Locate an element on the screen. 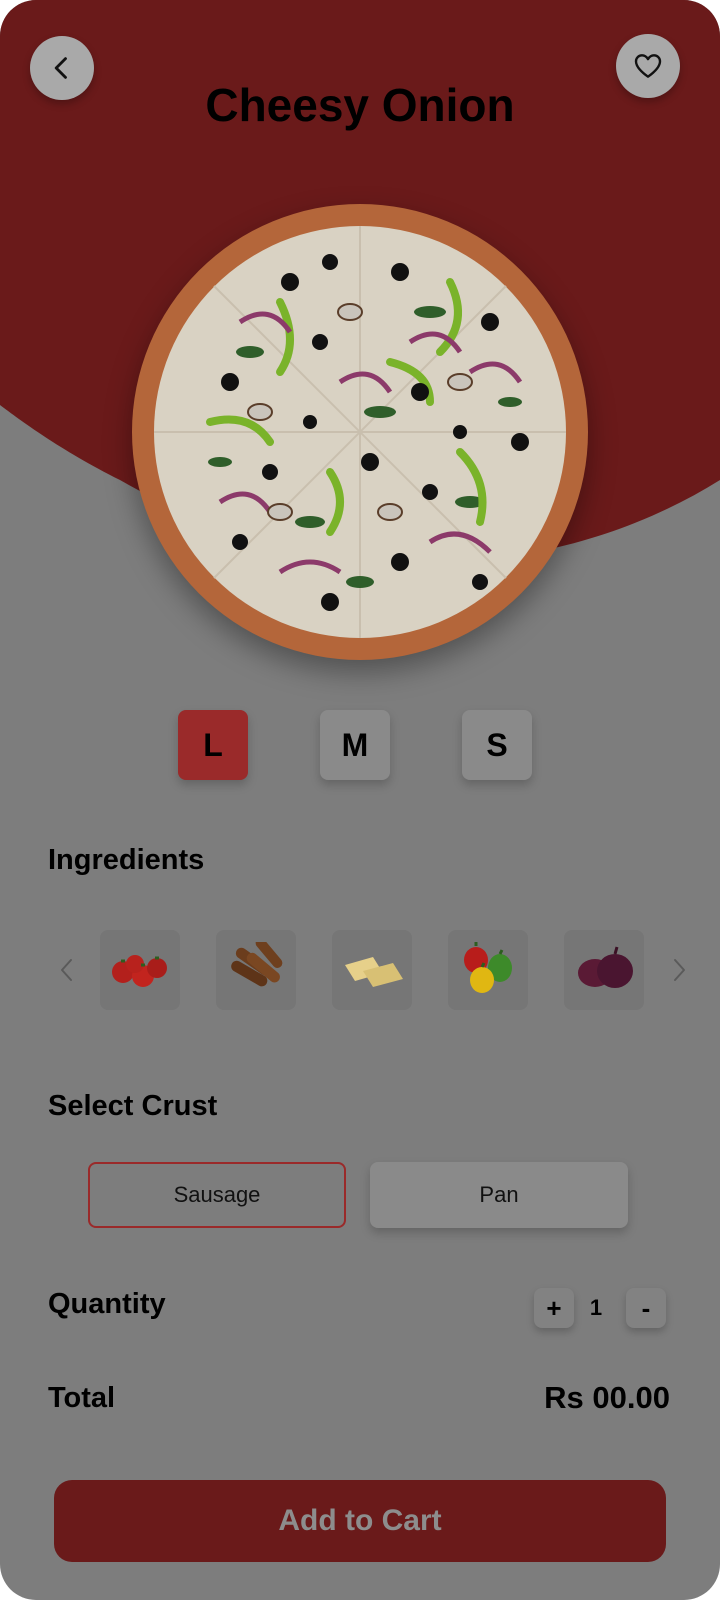 Image resolution: width=720 pixels, height=1600 pixels. ingredients-next-button is located at coordinates (679, 970).